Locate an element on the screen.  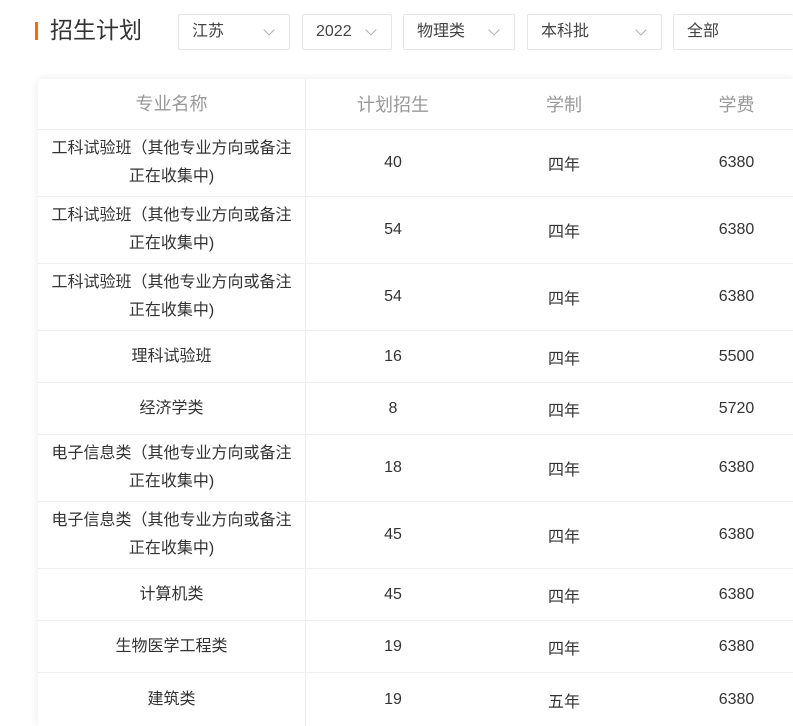
batch-select: 本科批 is located at coordinates (594, 32).